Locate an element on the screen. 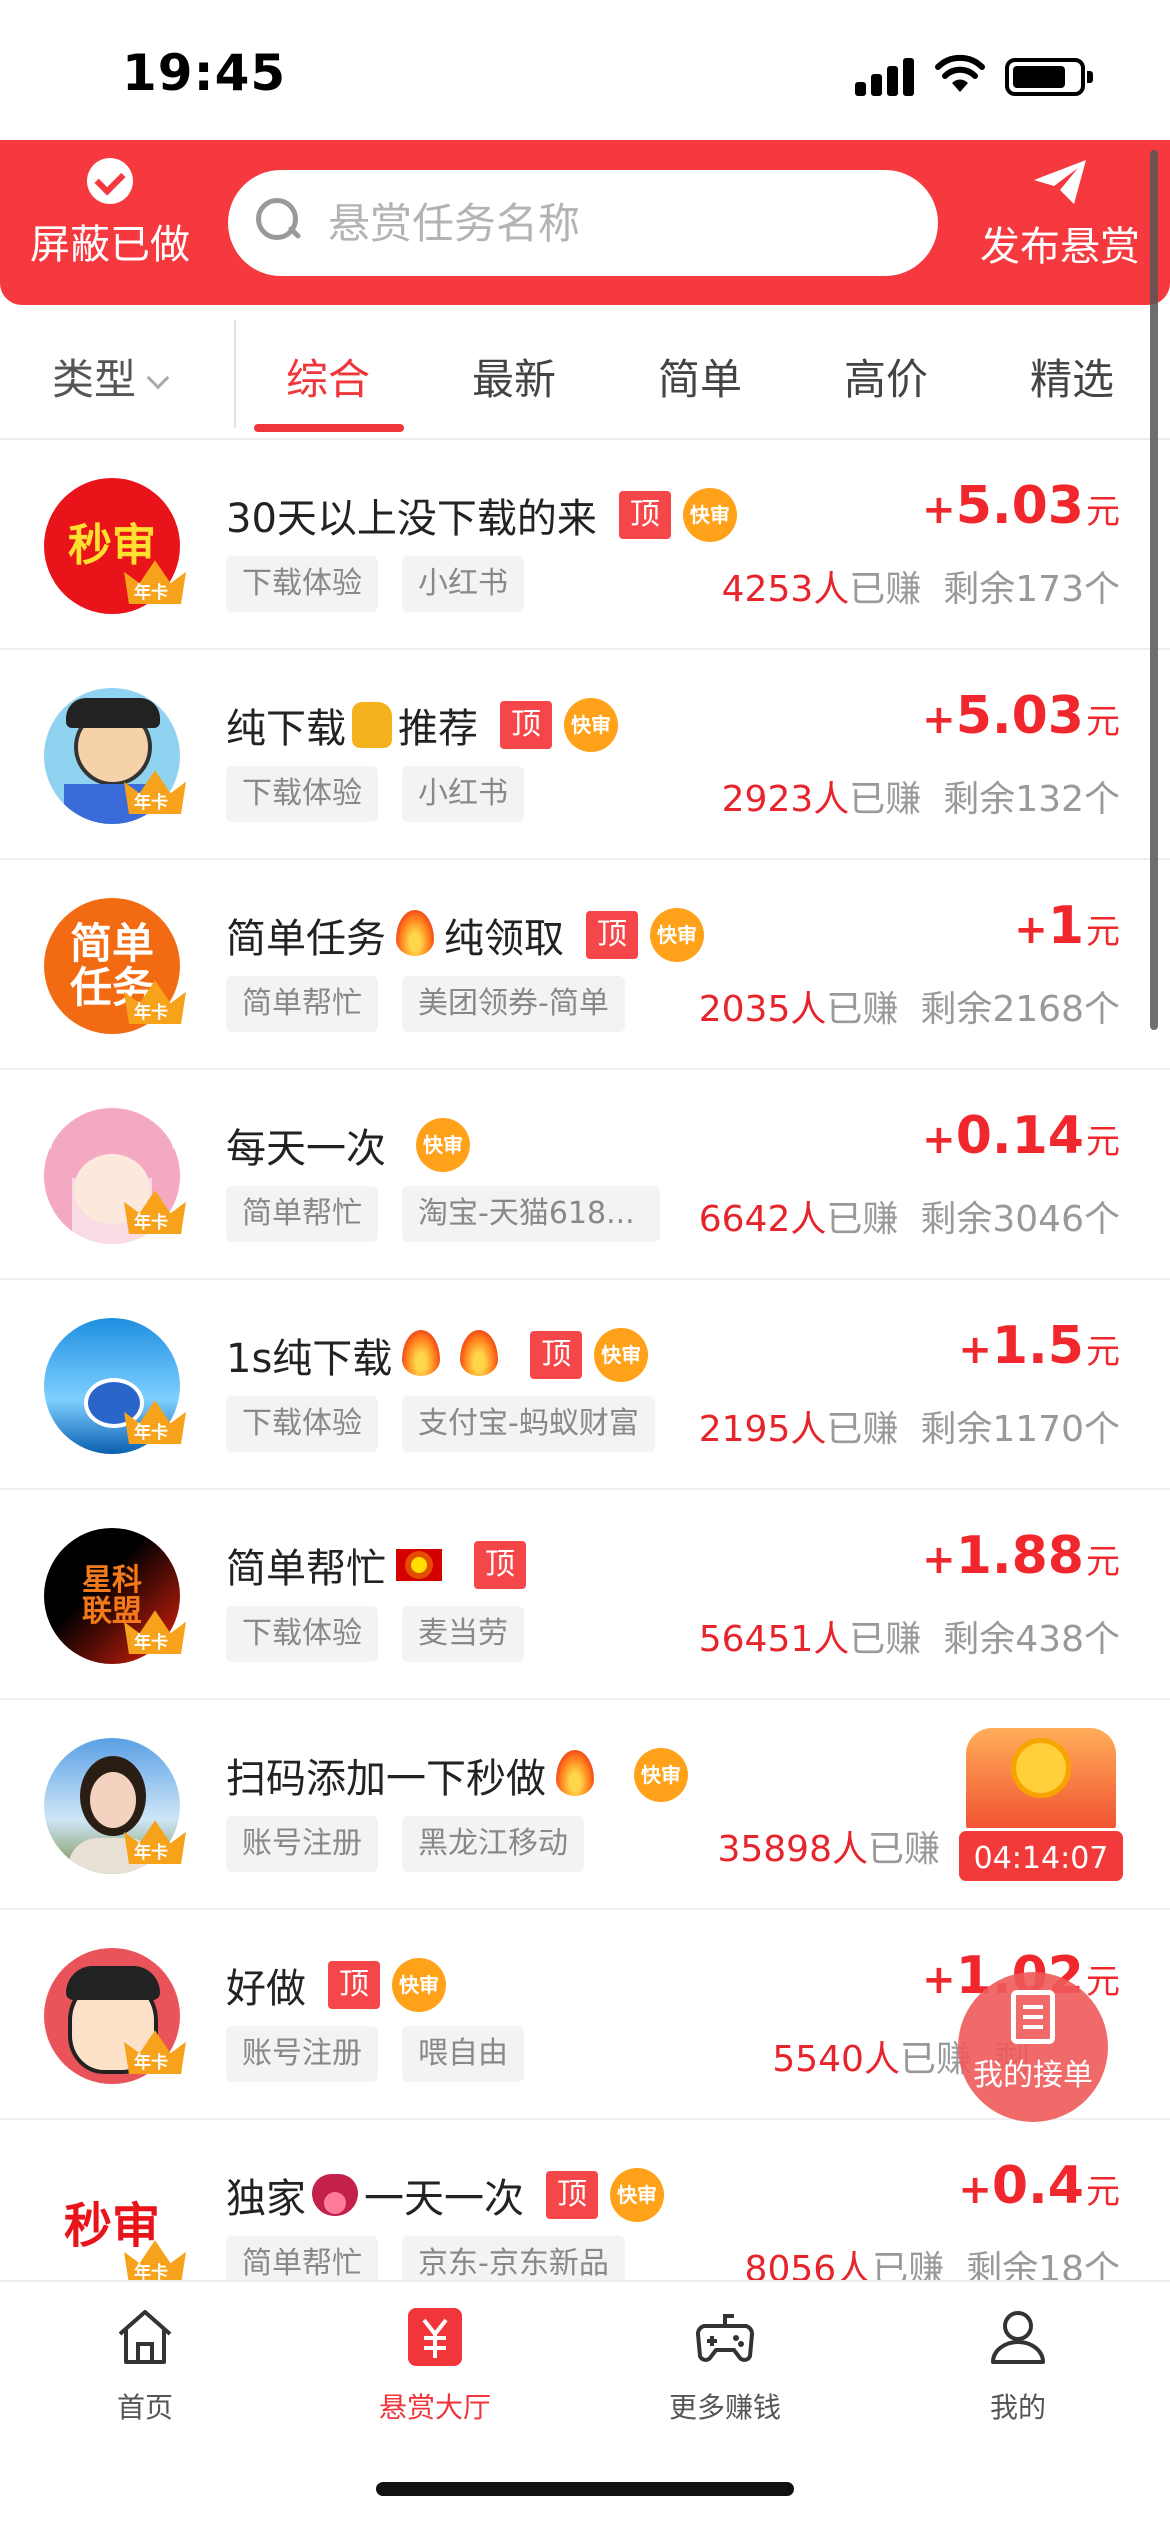  task-reward: +1.88元 is located at coordinates (1021, 1556).